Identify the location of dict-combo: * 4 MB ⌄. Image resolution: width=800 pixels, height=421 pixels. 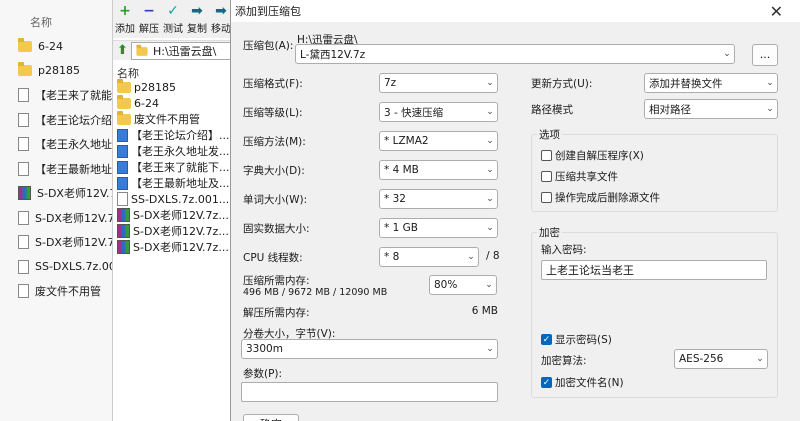
(438, 170).